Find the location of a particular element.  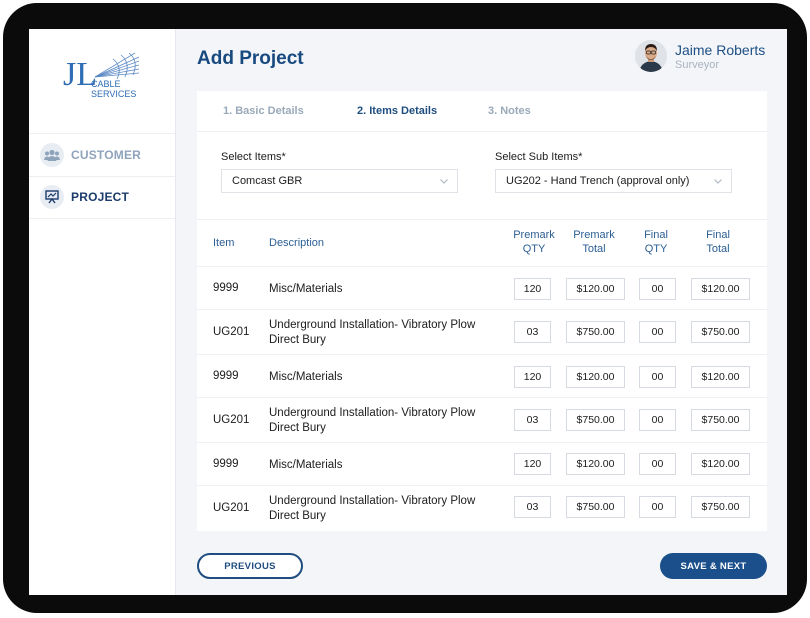

sidebar-item-customer: CUSTOMER is located at coordinates (102, 155).